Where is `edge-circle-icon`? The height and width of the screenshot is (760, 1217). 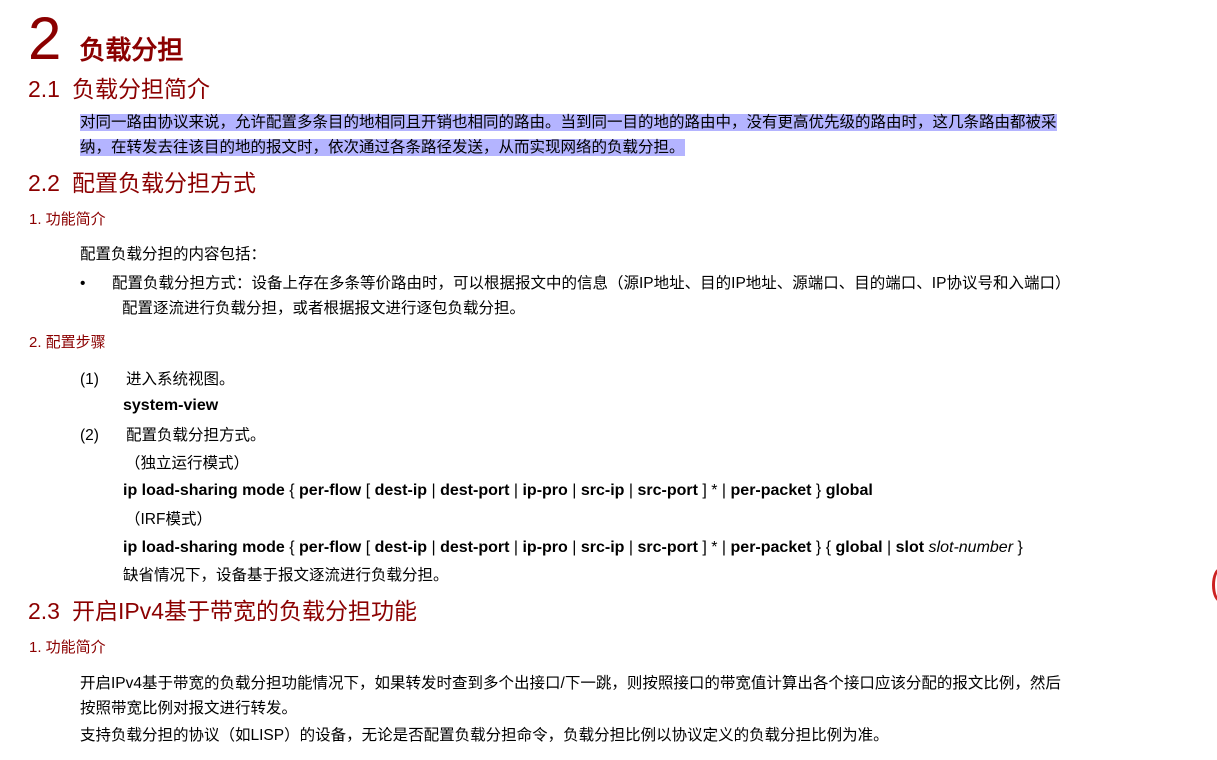
edge-circle-icon is located at coordinates (1214, 585).